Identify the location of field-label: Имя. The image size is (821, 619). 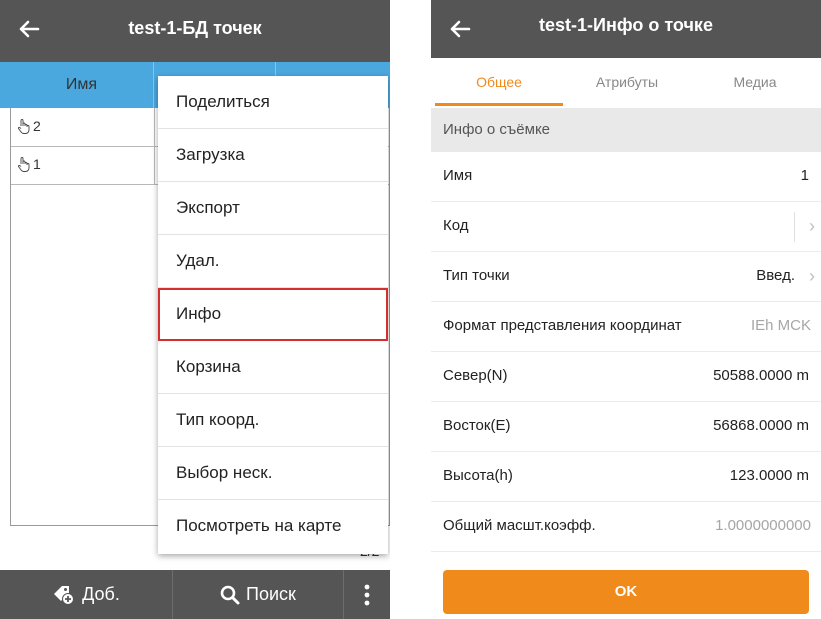
(458, 175).